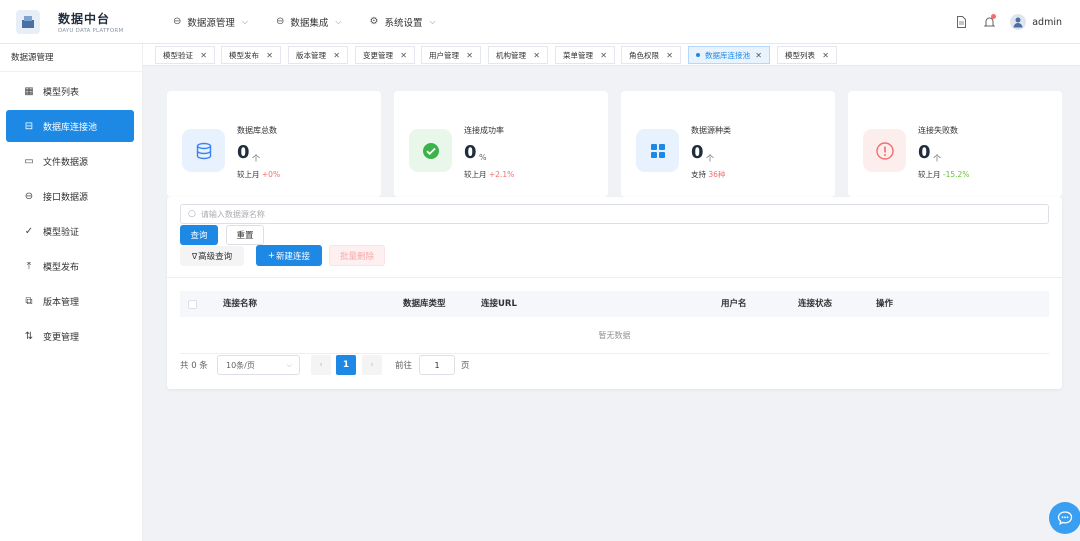 The image size is (1080, 541). I want to click on stat-card-datasource-types: 数据源种类 0 个 支持 36种, so click(728, 144).